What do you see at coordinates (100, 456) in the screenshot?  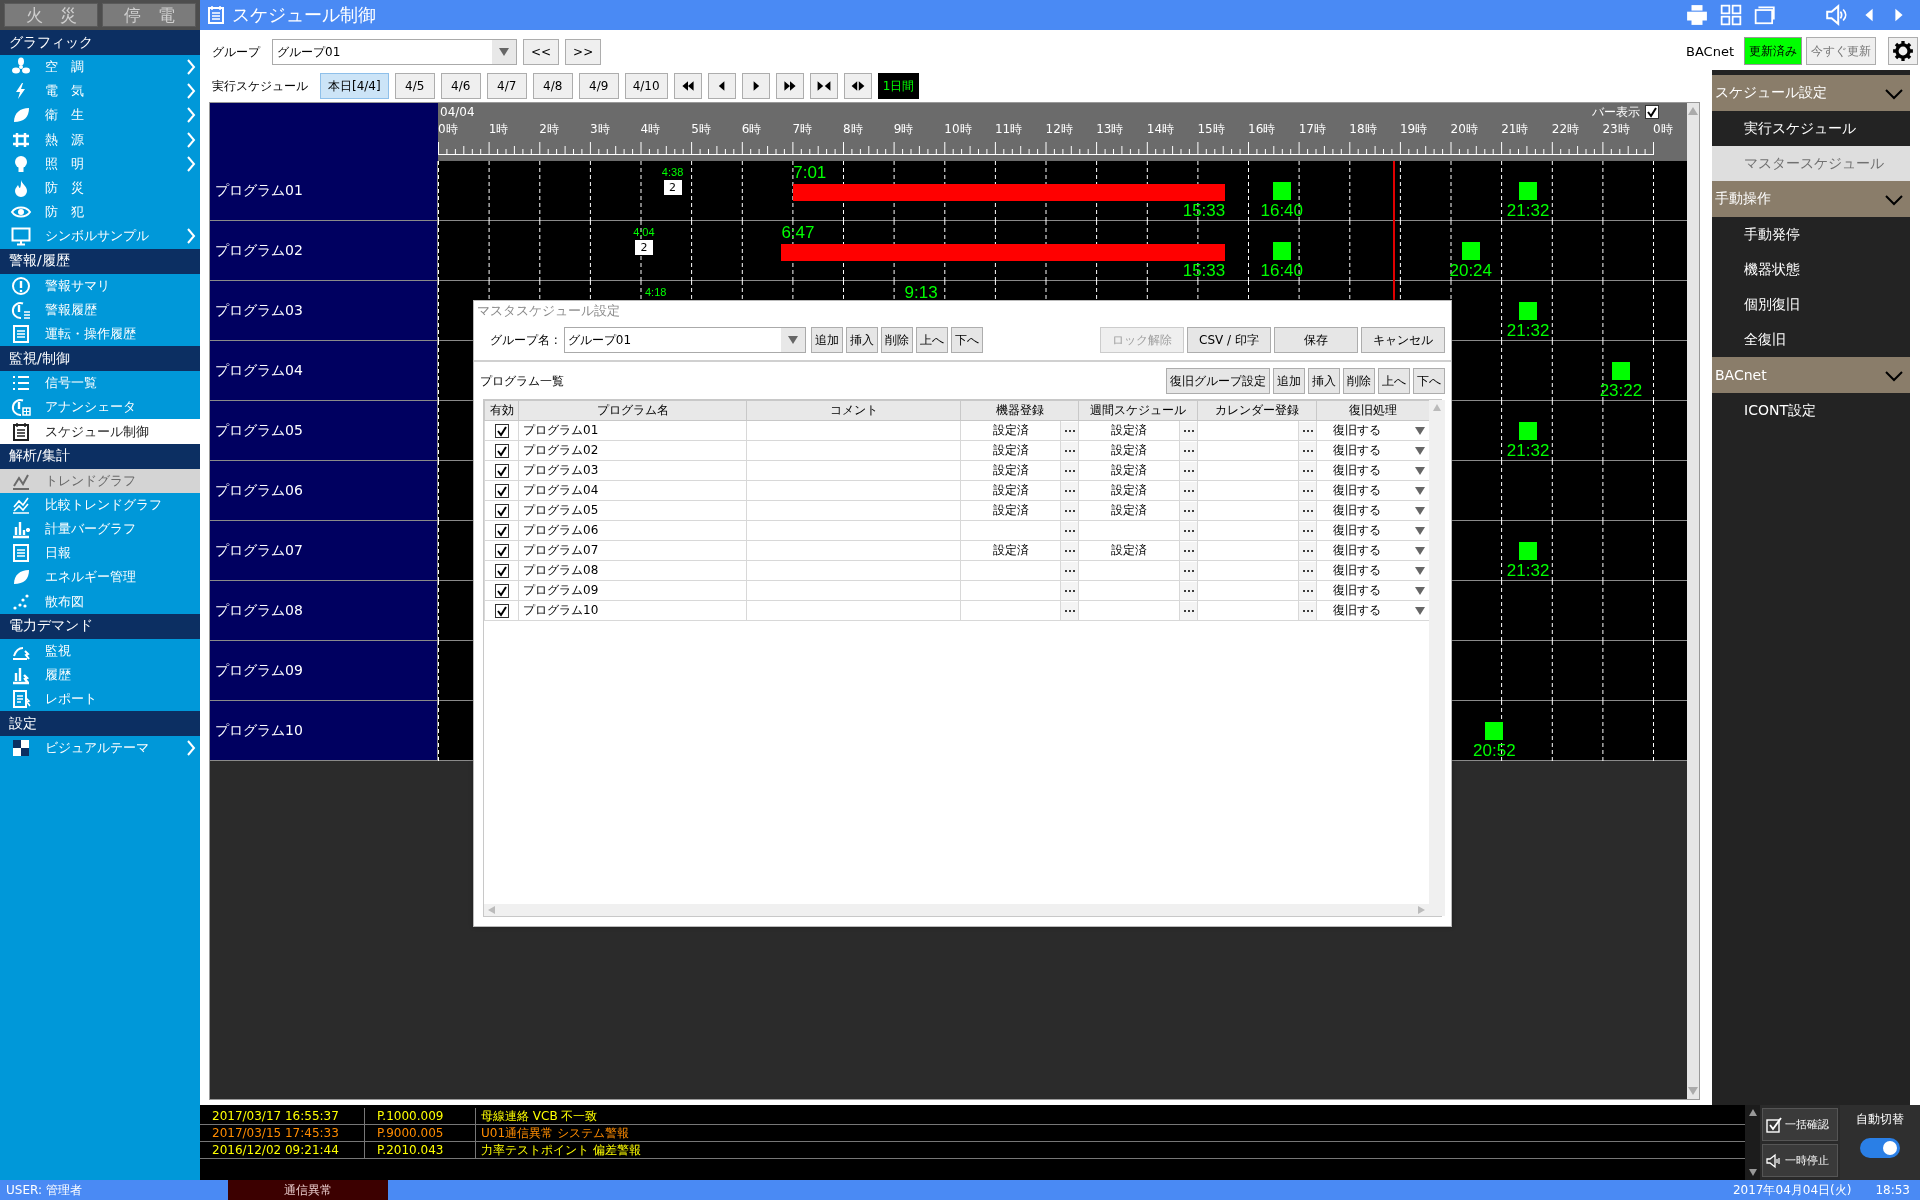 I see `section-header: 解析/集計` at bounding box center [100, 456].